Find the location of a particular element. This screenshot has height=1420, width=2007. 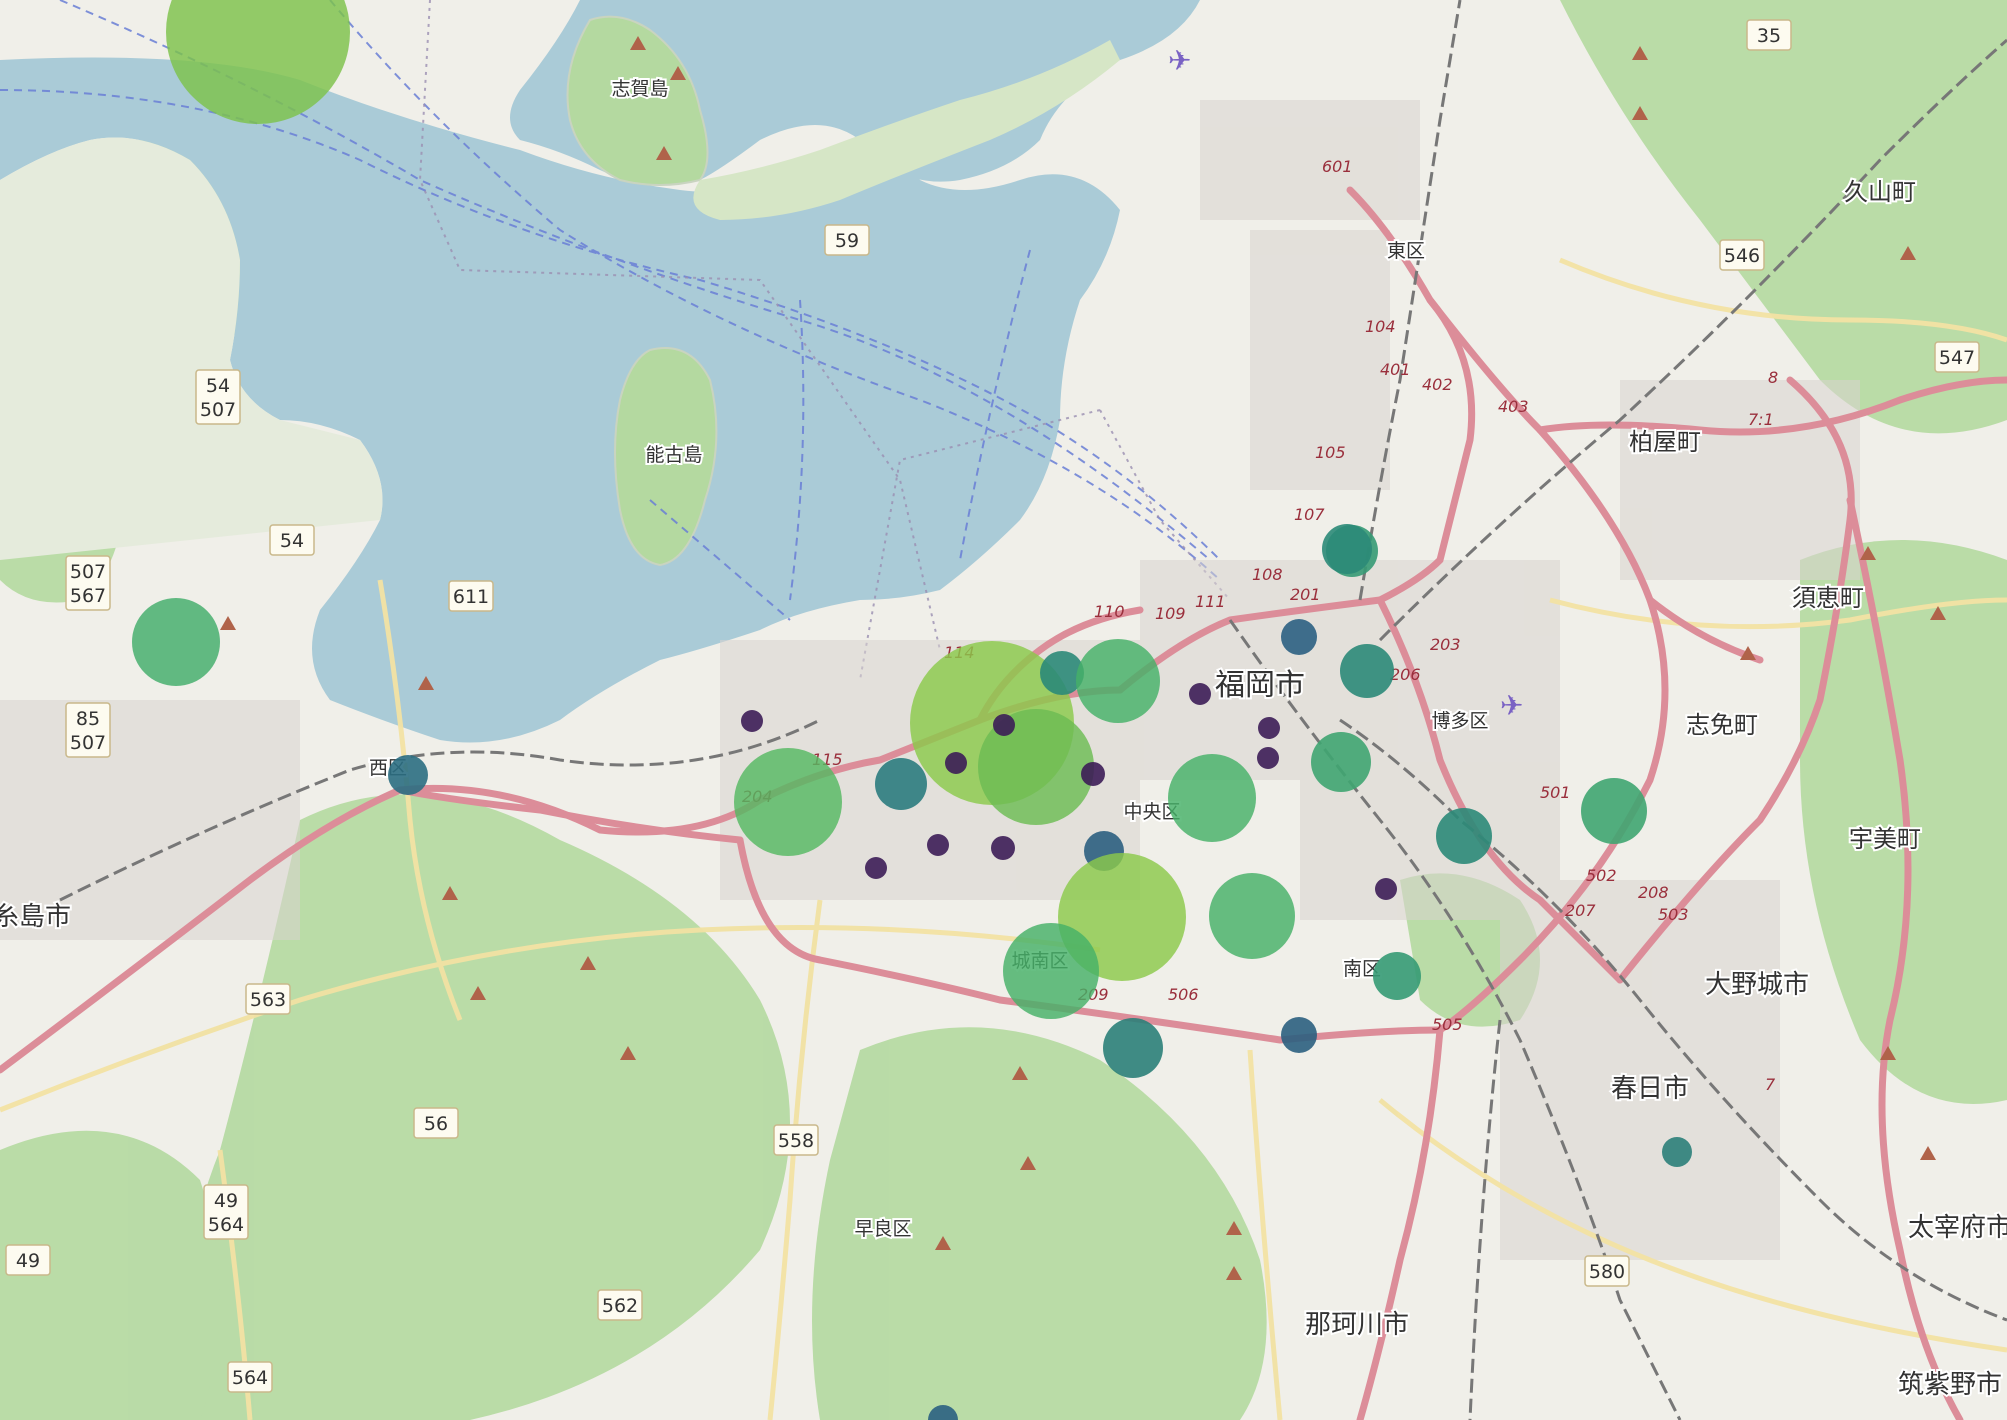

road-shield-number: 547 is located at coordinates (1957, 358).